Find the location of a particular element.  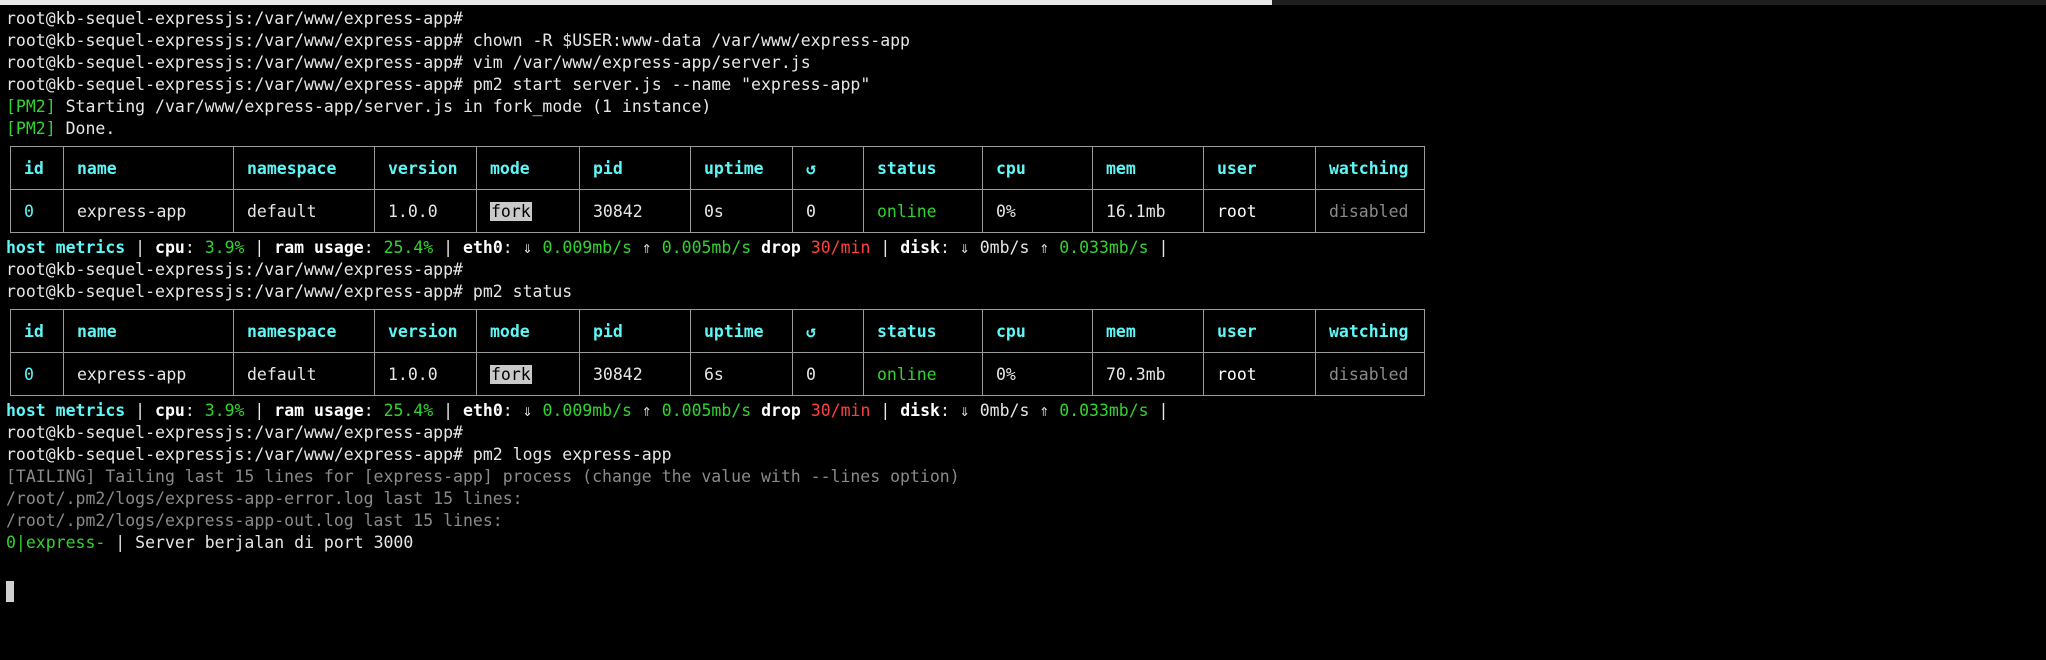

header-restarts: ↺ is located at coordinates (828, 168).